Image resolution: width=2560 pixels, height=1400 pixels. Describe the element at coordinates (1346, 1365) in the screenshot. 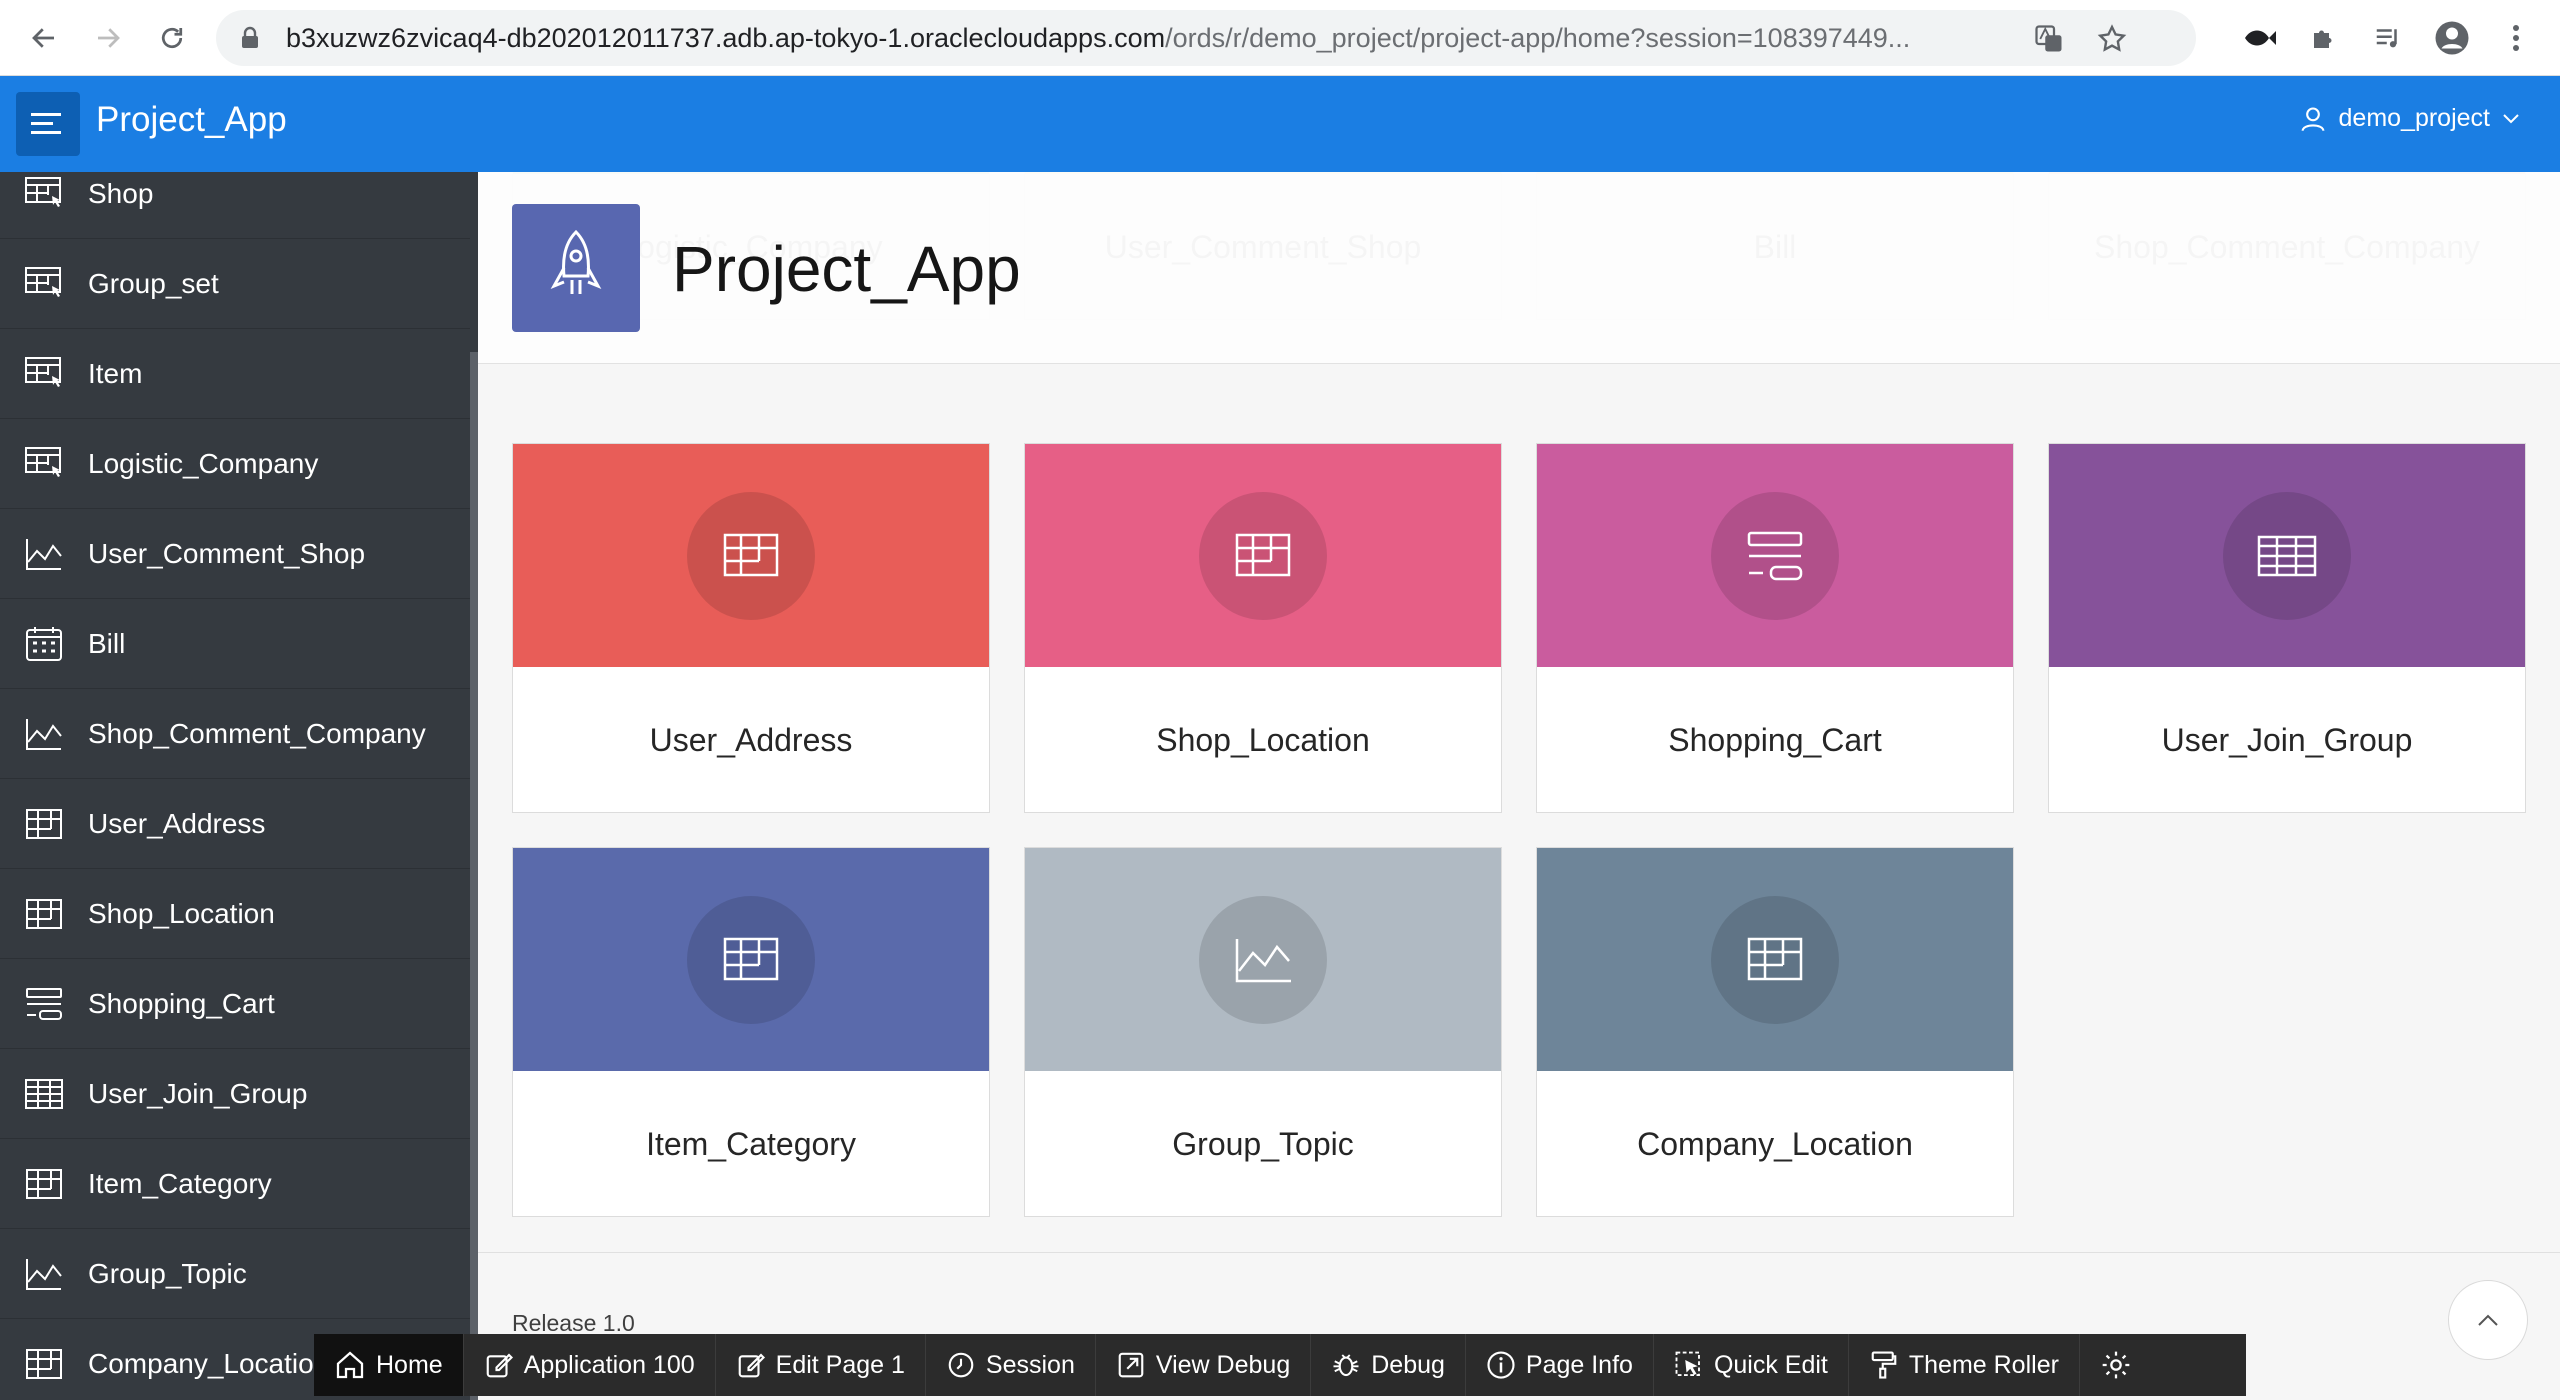

I see `bug-icon` at that location.